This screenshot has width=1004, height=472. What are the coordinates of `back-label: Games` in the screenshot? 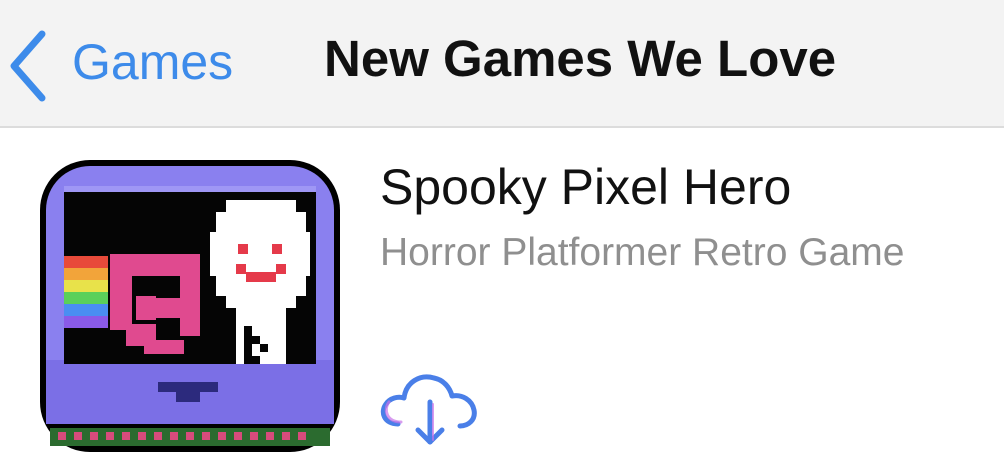 It's located at (153, 62).